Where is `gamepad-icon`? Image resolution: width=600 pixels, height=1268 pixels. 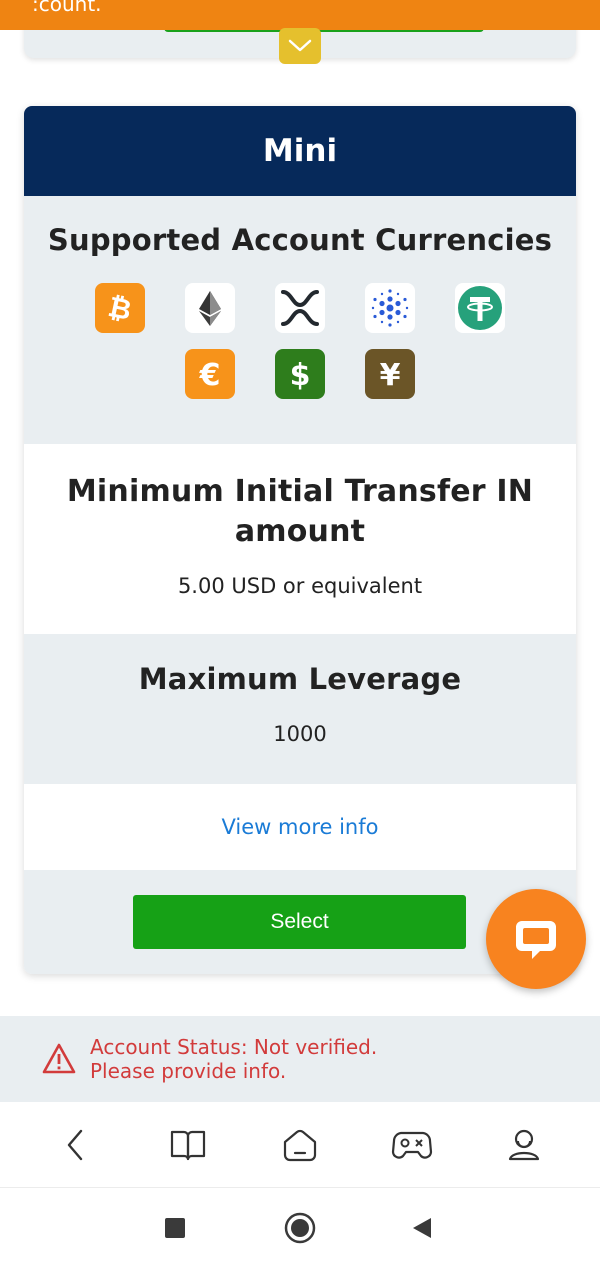 gamepad-icon is located at coordinates (412, 1145).